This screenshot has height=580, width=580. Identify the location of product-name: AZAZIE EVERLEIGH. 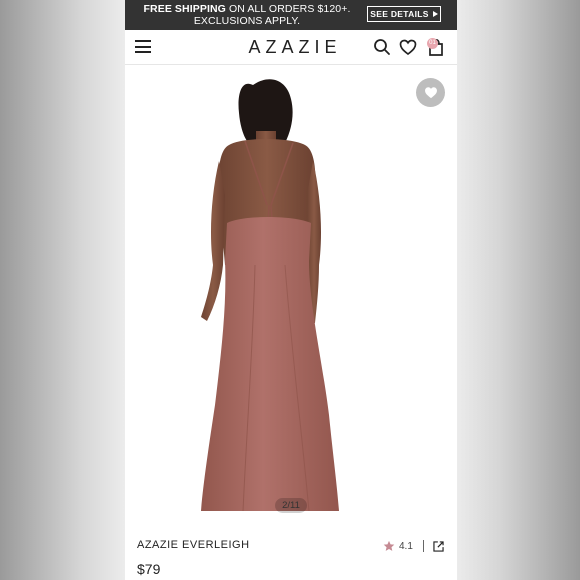
(193, 545).